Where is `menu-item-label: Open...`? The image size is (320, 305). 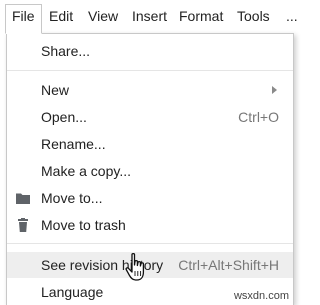 menu-item-label: Open... is located at coordinates (64, 117).